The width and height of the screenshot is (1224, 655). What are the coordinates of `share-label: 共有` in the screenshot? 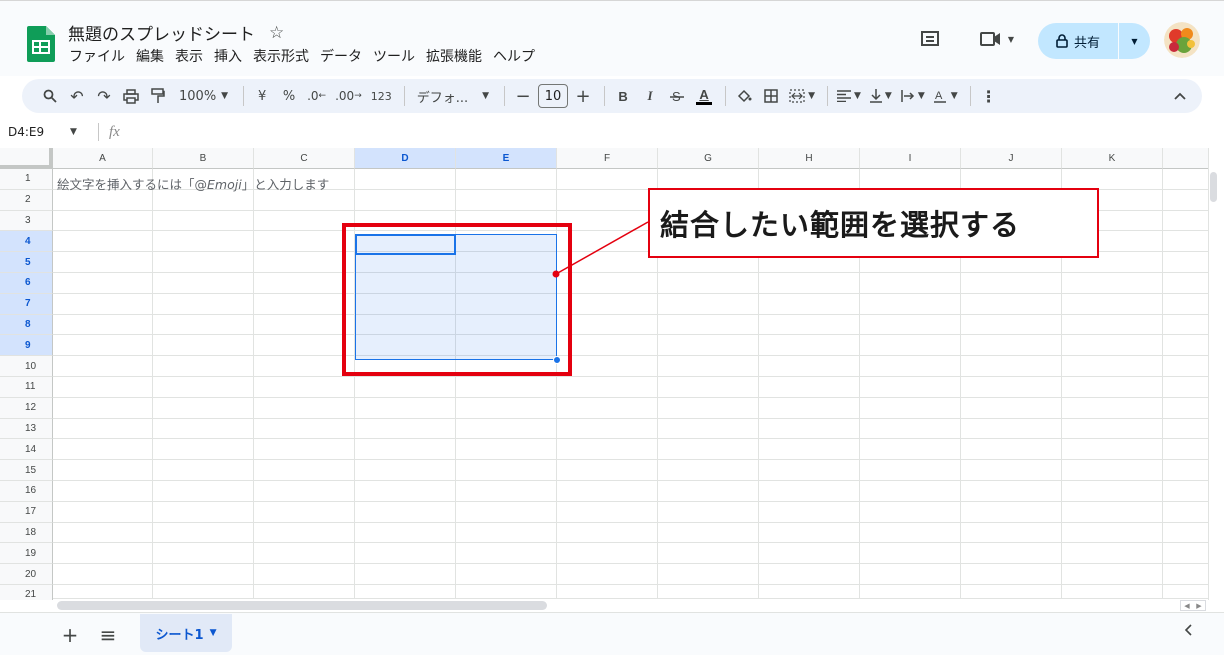 It's located at (1087, 43).